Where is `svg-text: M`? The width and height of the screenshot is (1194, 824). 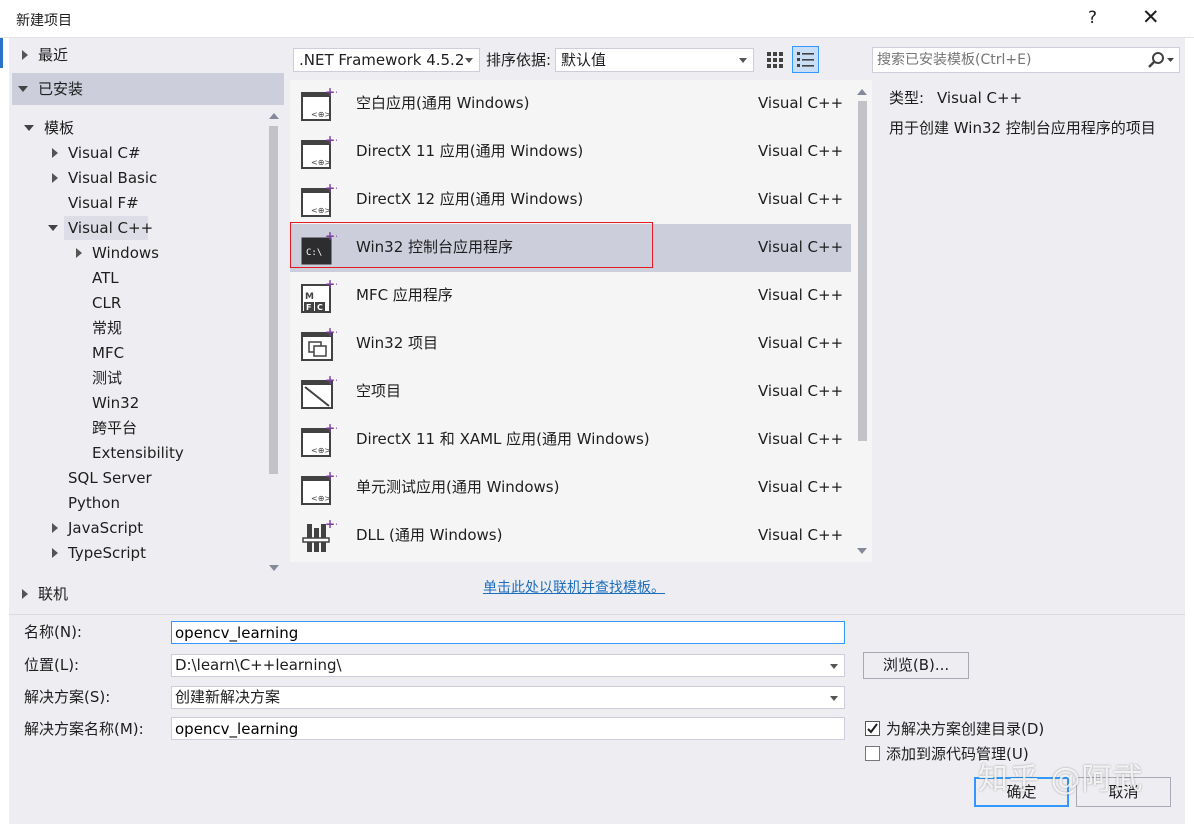 svg-text: M is located at coordinates (309, 297).